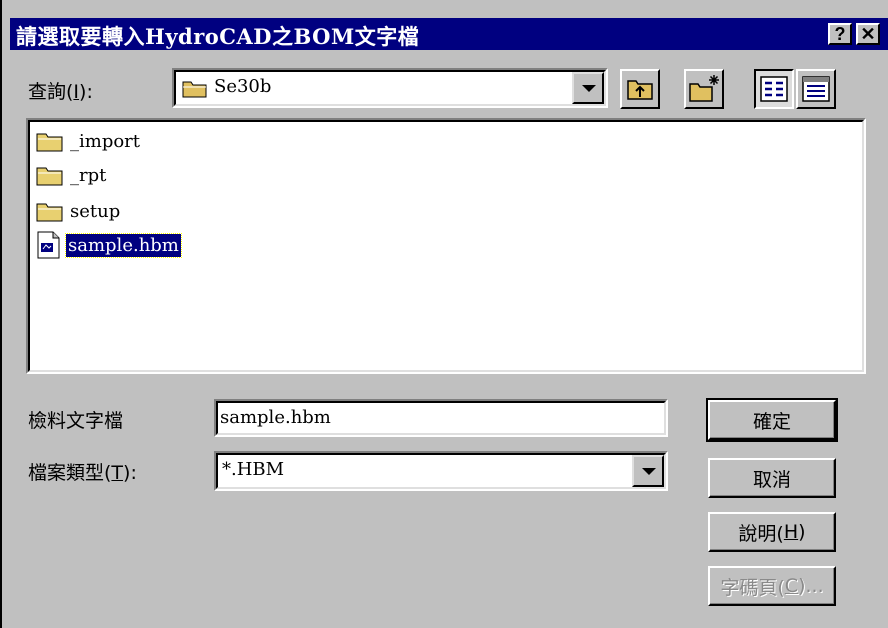  I want to click on list-view-button, so click(774, 89).